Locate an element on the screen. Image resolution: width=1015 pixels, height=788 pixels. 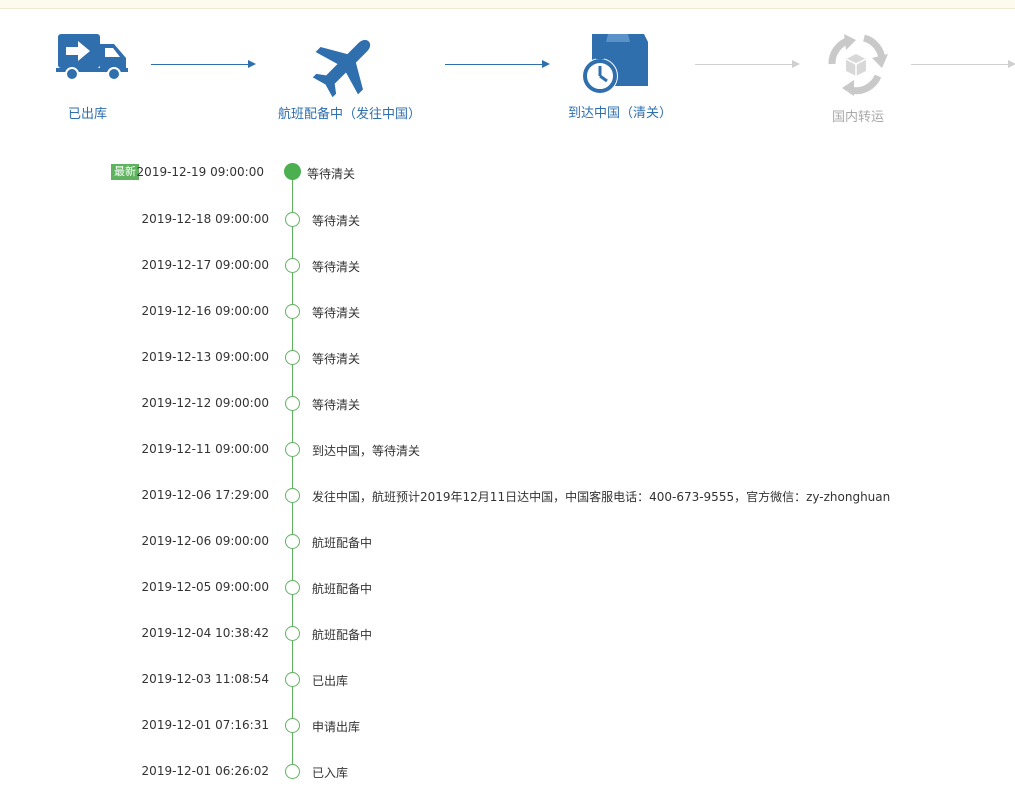
event-date: 2019-12-01 07:16:31 is located at coordinates (205, 725).